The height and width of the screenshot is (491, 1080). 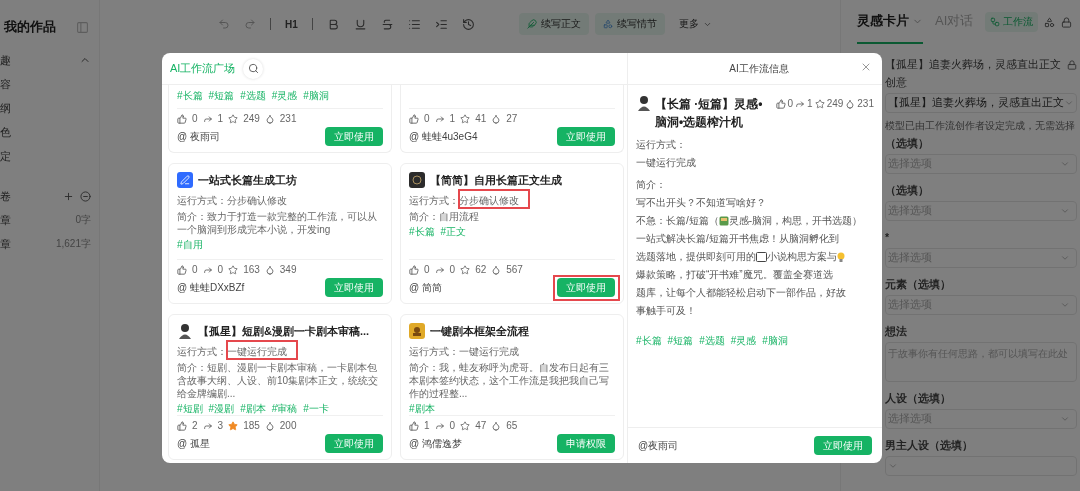 I want to click on toolbar-button: 续写正文, so click(x=553, y=24).